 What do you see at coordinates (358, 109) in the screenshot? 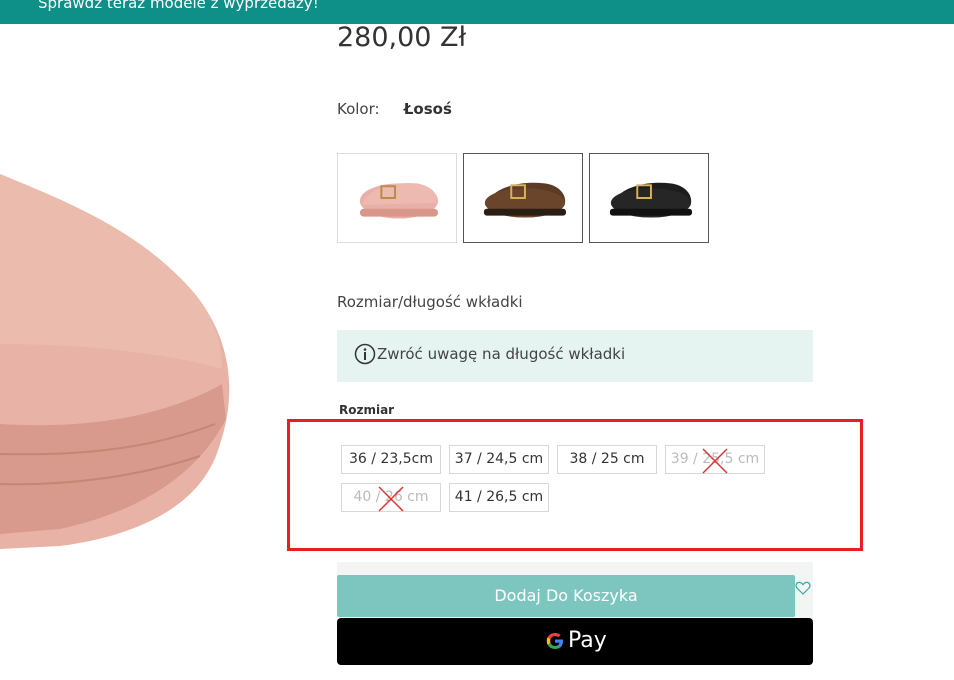
I see `color-label: Kolor:` at bounding box center [358, 109].